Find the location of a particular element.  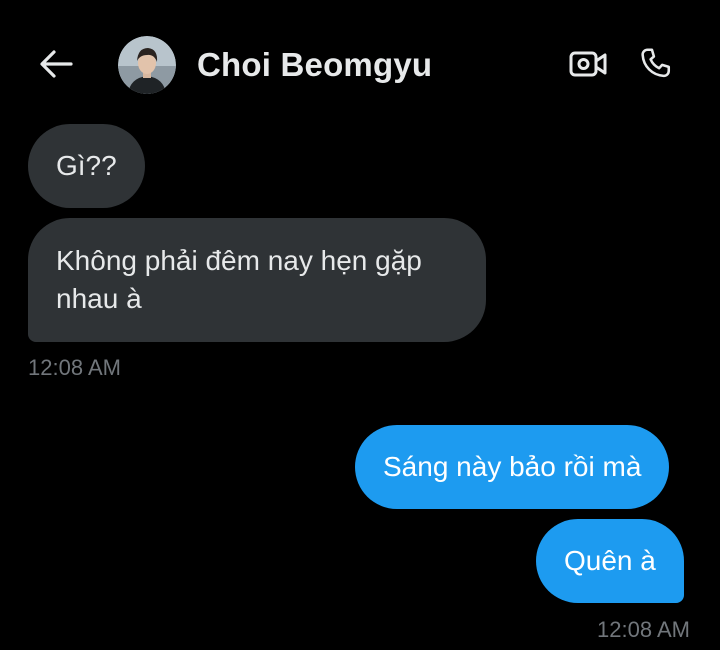

voice-call-button is located at coordinates (656, 64).